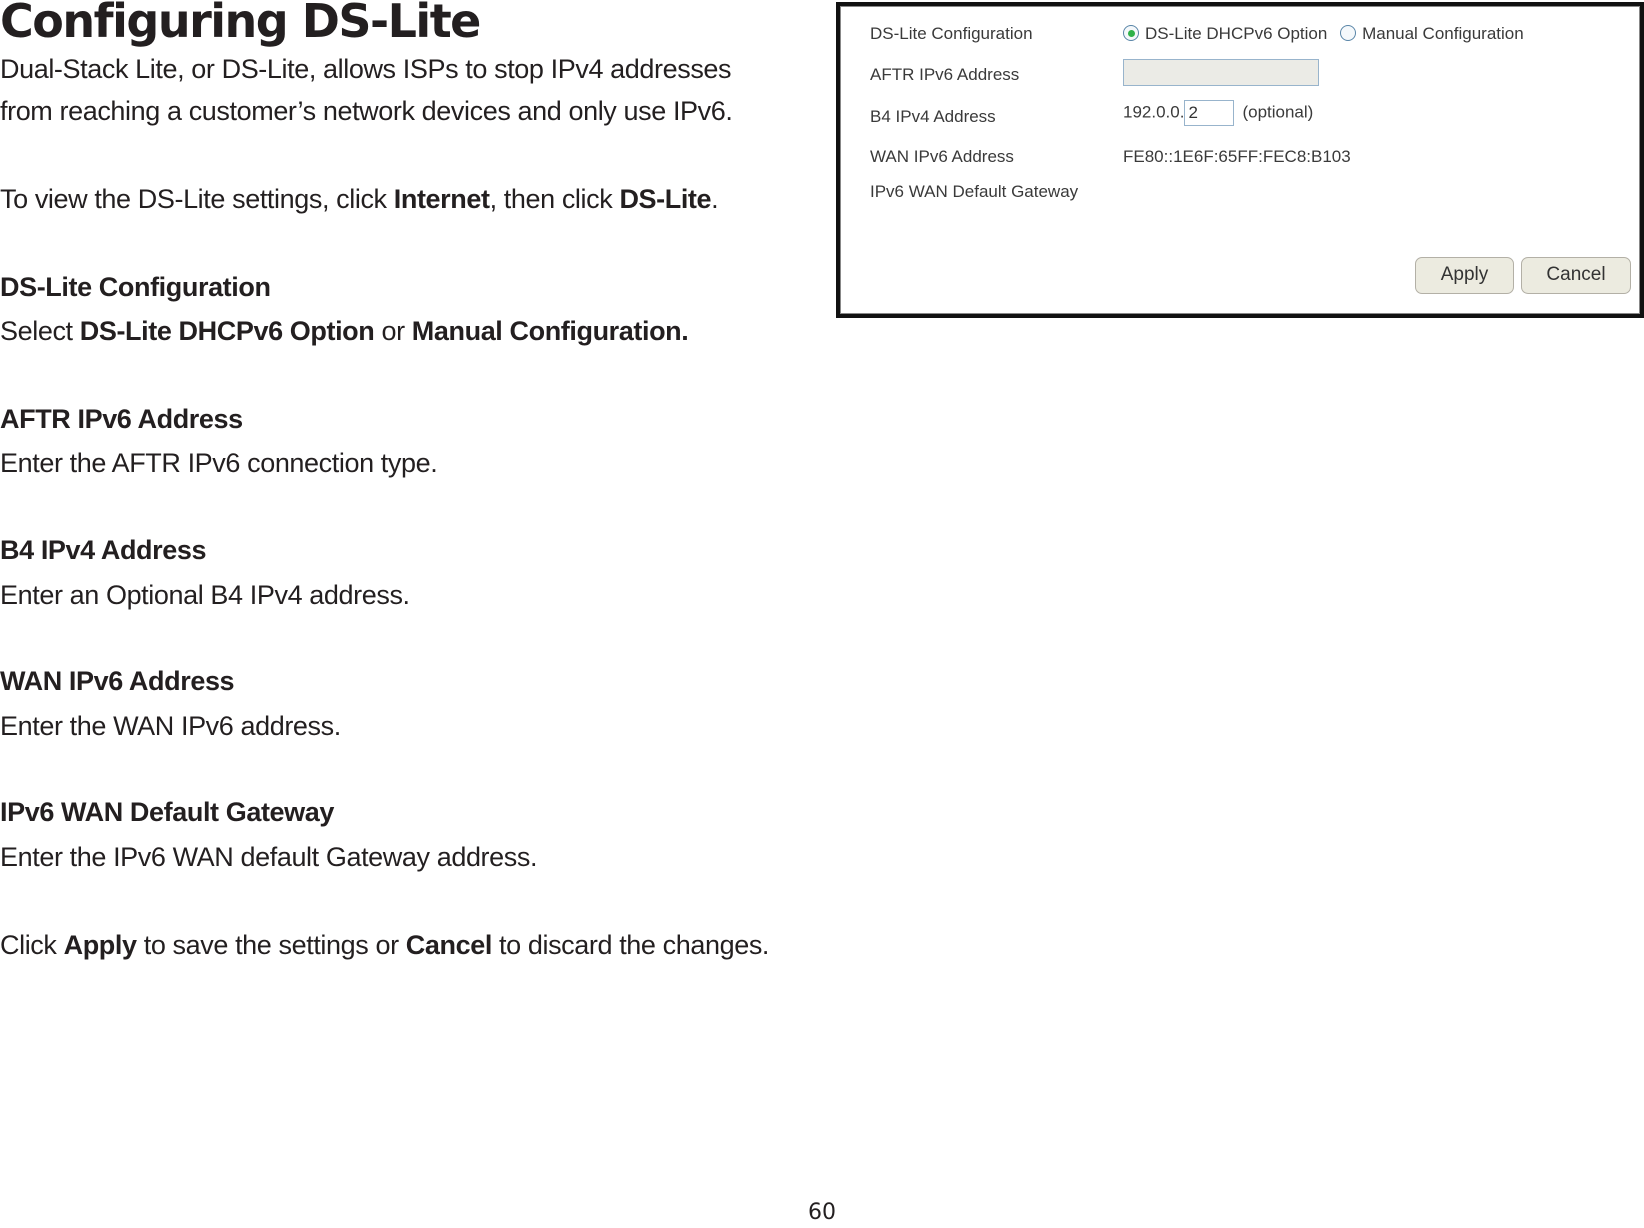  What do you see at coordinates (715, 199) in the screenshot?
I see `view-suffix: .` at bounding box center [715, 199].